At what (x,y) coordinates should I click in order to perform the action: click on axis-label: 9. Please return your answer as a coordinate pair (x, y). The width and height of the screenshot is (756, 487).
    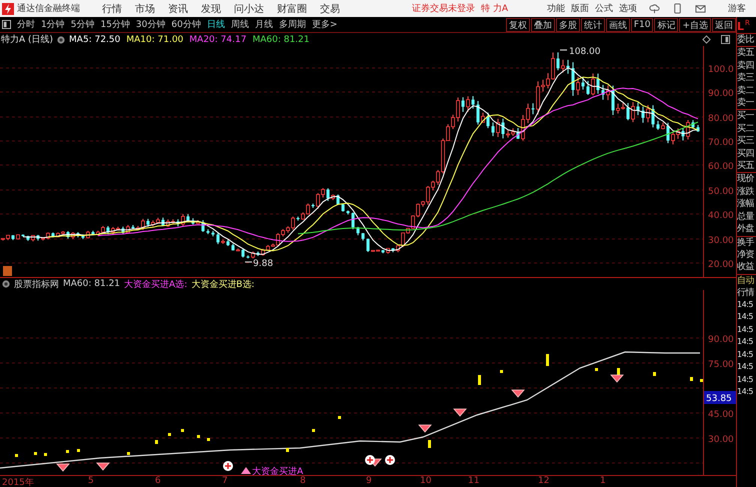
    Looking at the image, I should click on (369, 481).